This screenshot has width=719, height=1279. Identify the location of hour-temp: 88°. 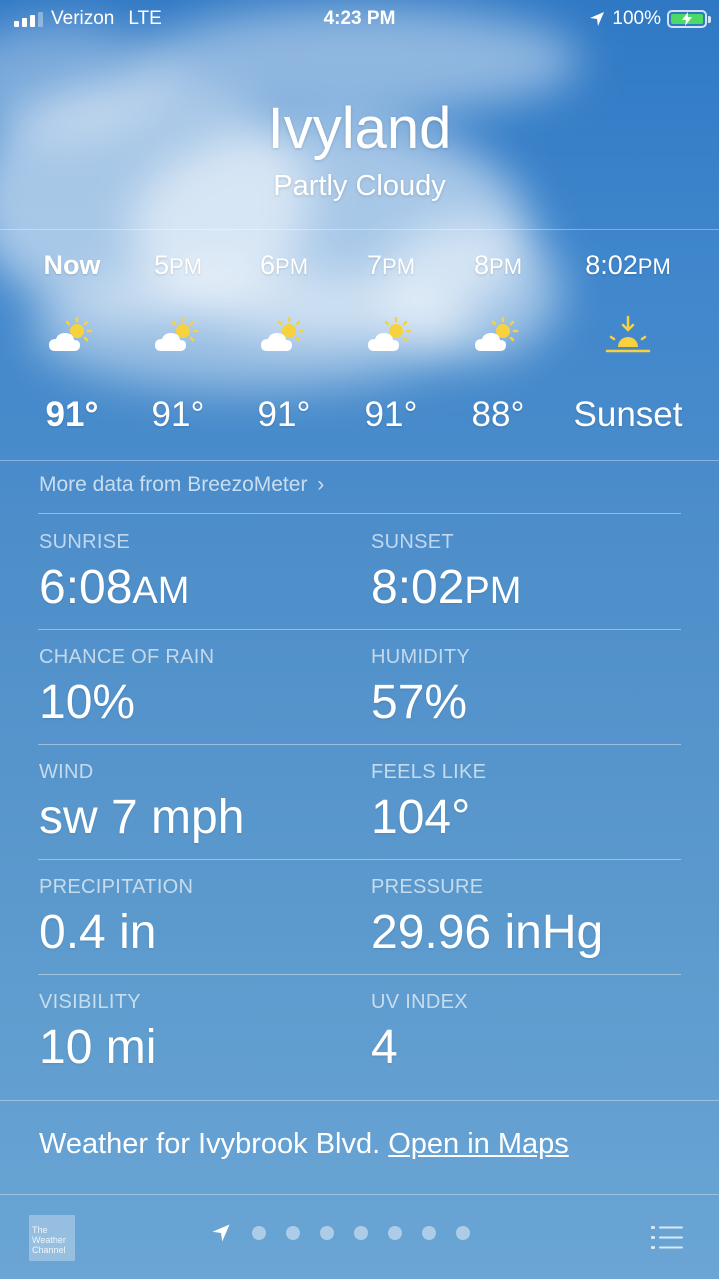
(498, 414).